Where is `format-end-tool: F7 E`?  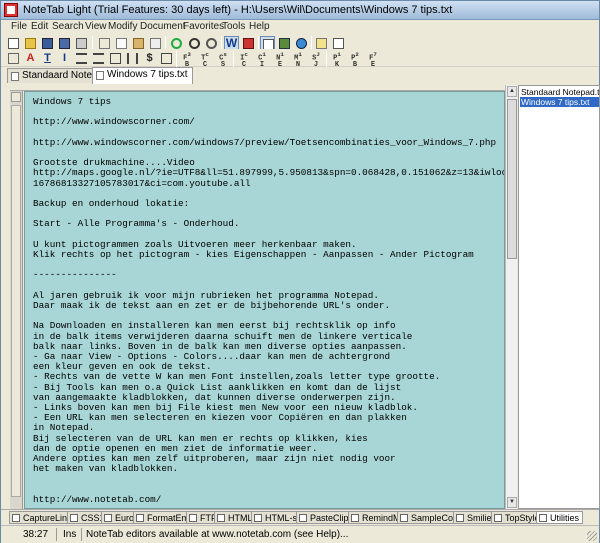 format-end-tool: F7 E is located at coordinates (373, 60).